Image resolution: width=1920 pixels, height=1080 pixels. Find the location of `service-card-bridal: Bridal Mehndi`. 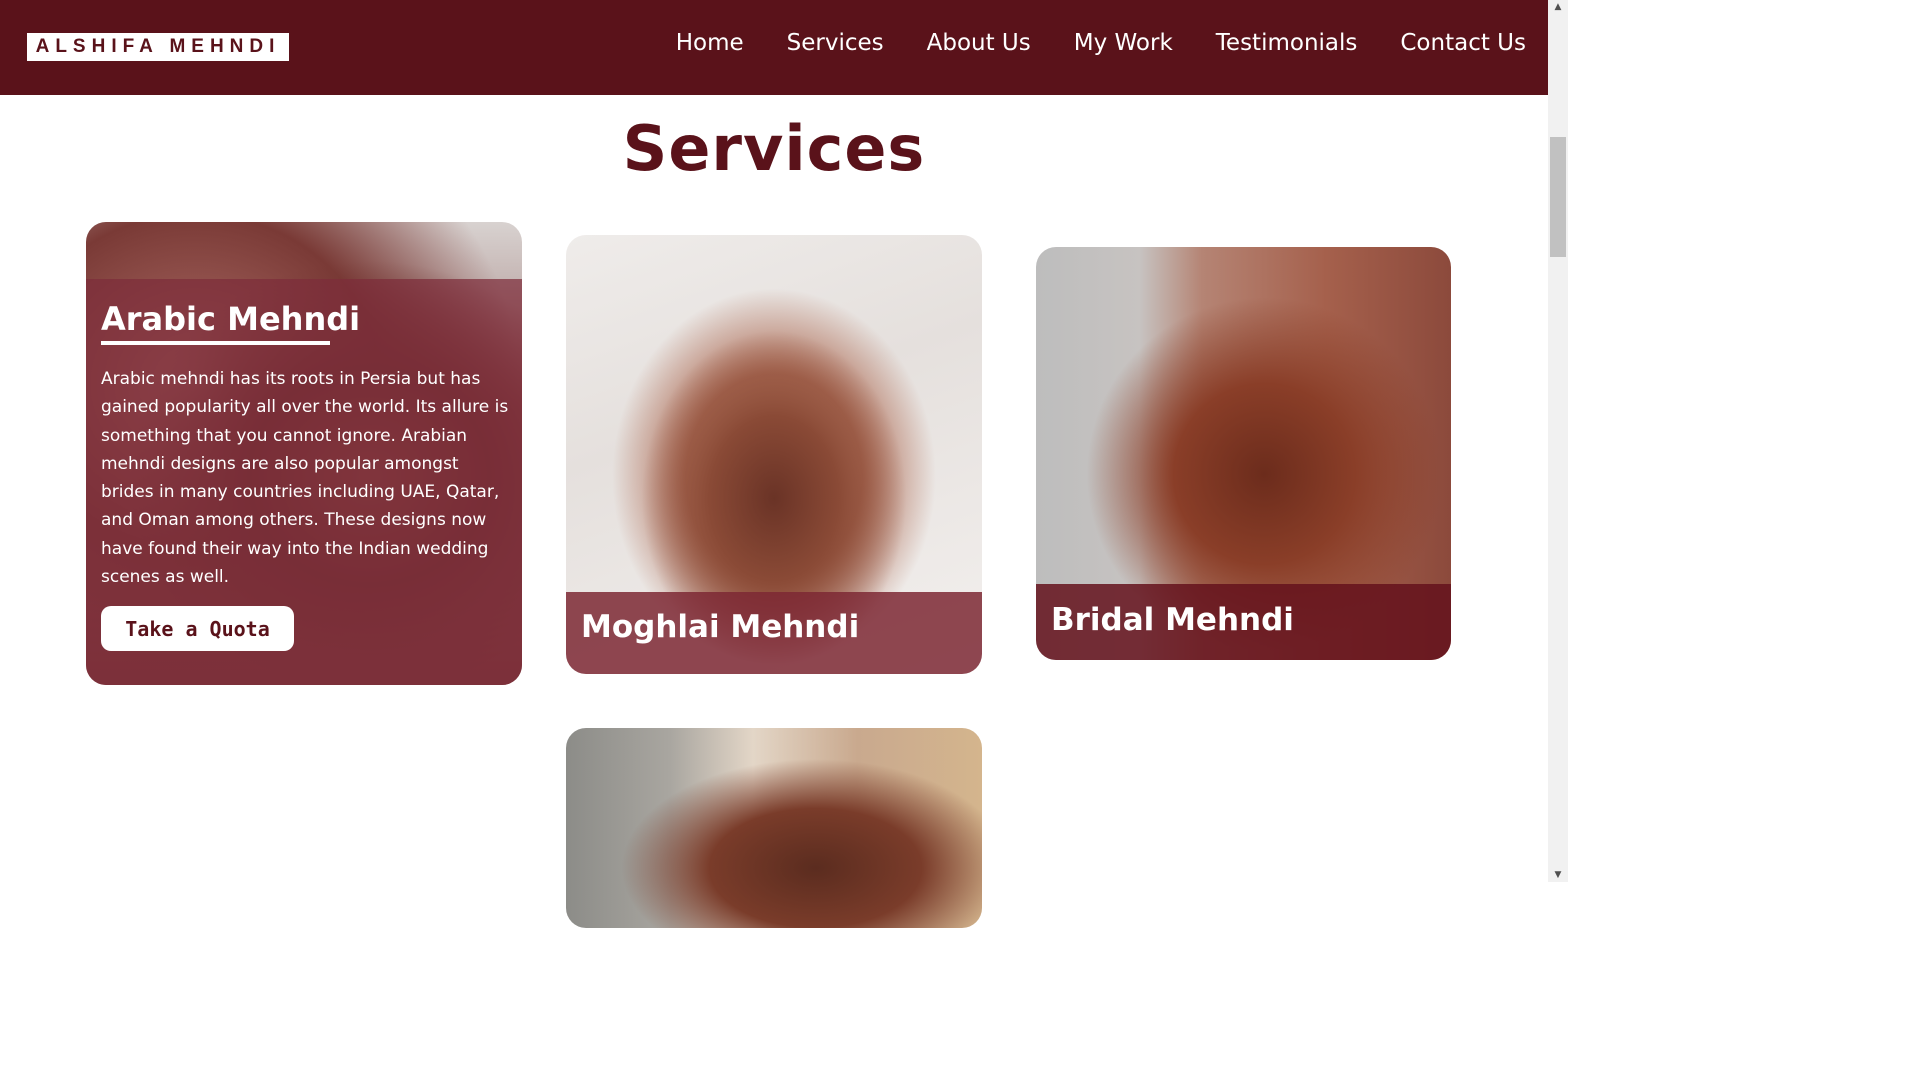

service-card-bridal: Bridal Mehndi is located at coordinates (1243, 453).